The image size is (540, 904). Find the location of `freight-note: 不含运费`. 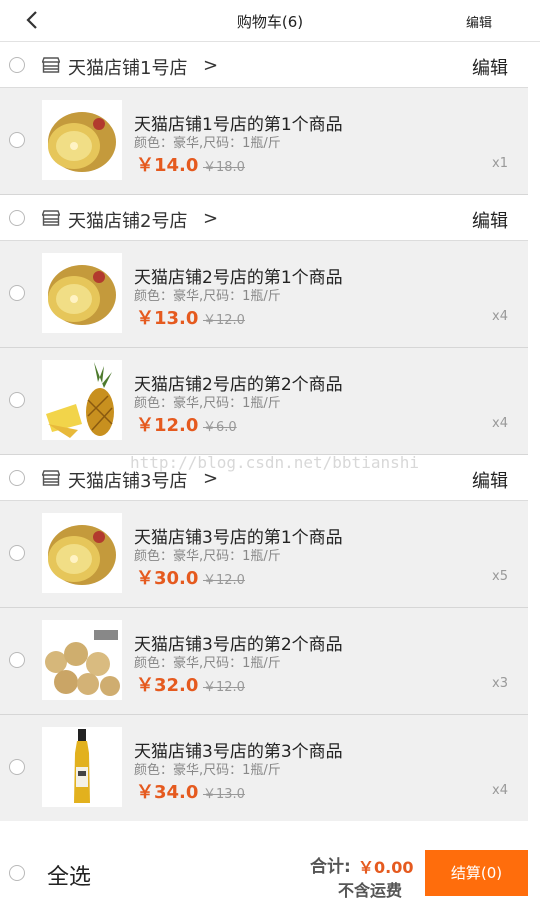

freight-note: 不含运费 is located at coordinates (370, 890).